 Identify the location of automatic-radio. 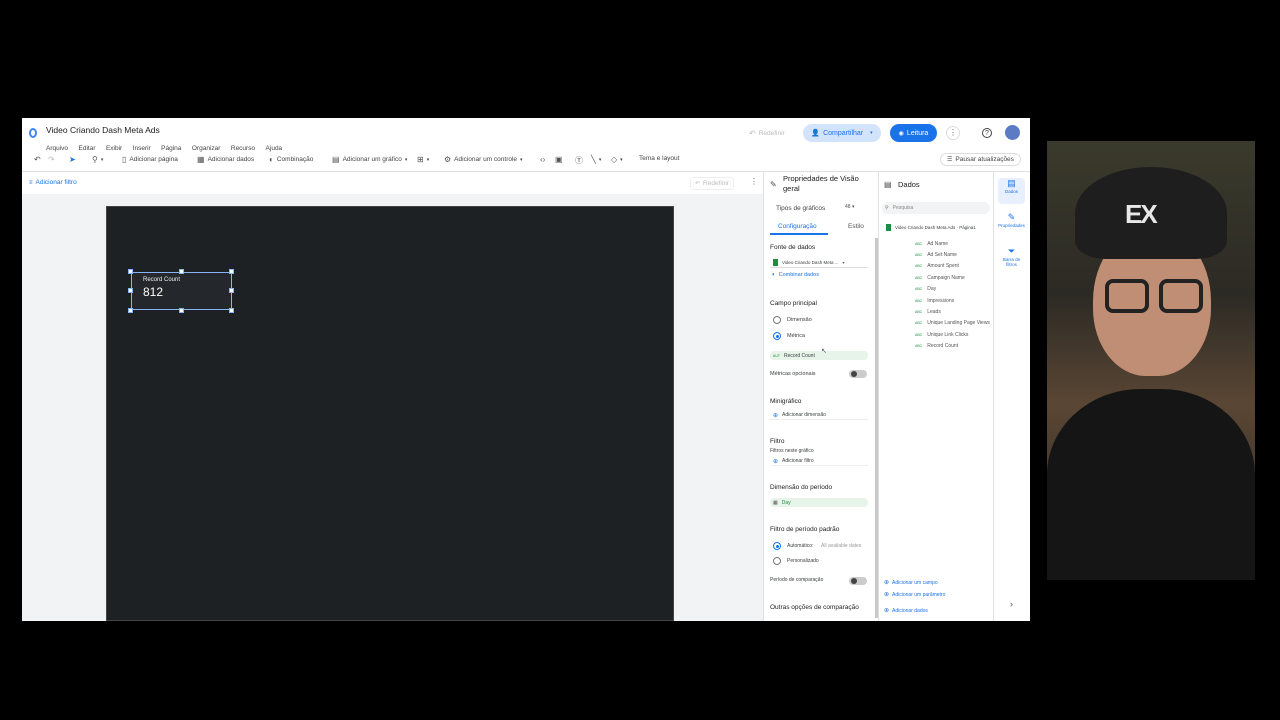
(777, 546).